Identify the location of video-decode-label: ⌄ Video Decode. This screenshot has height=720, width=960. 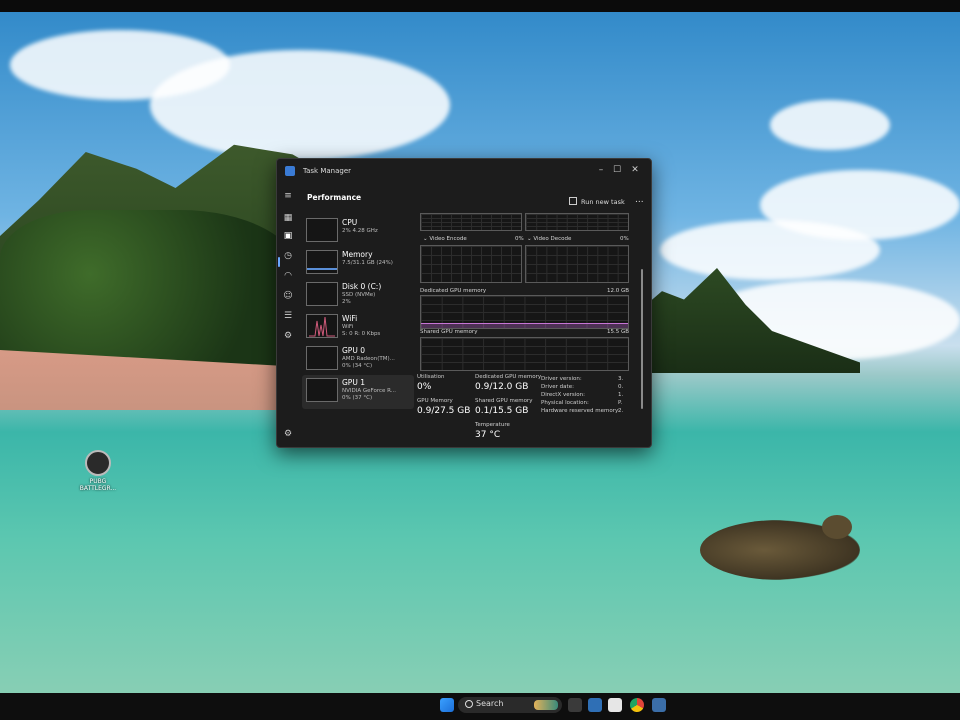
(549, 239).